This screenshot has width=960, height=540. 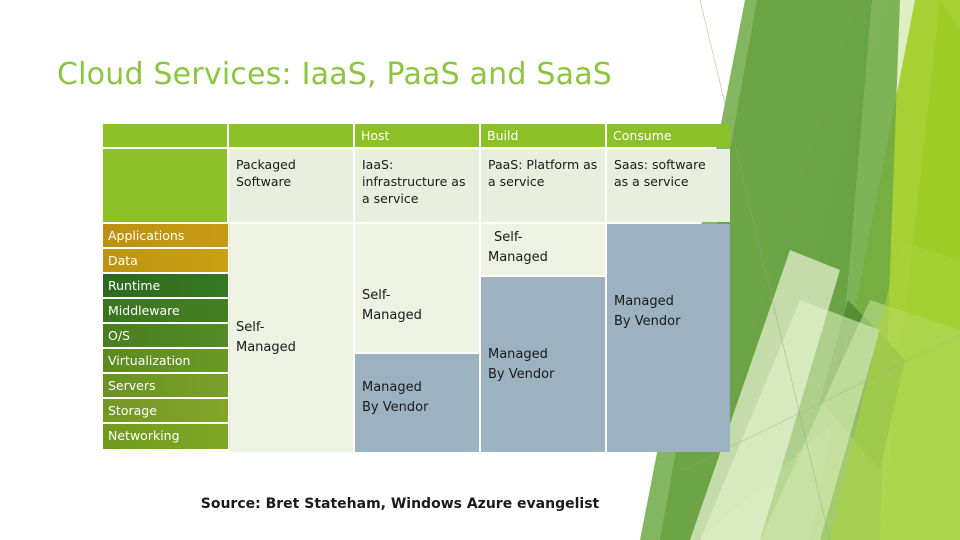 I want to click on desc-cell-packaged-software: Packaged Software, so click(x=291, y=185).